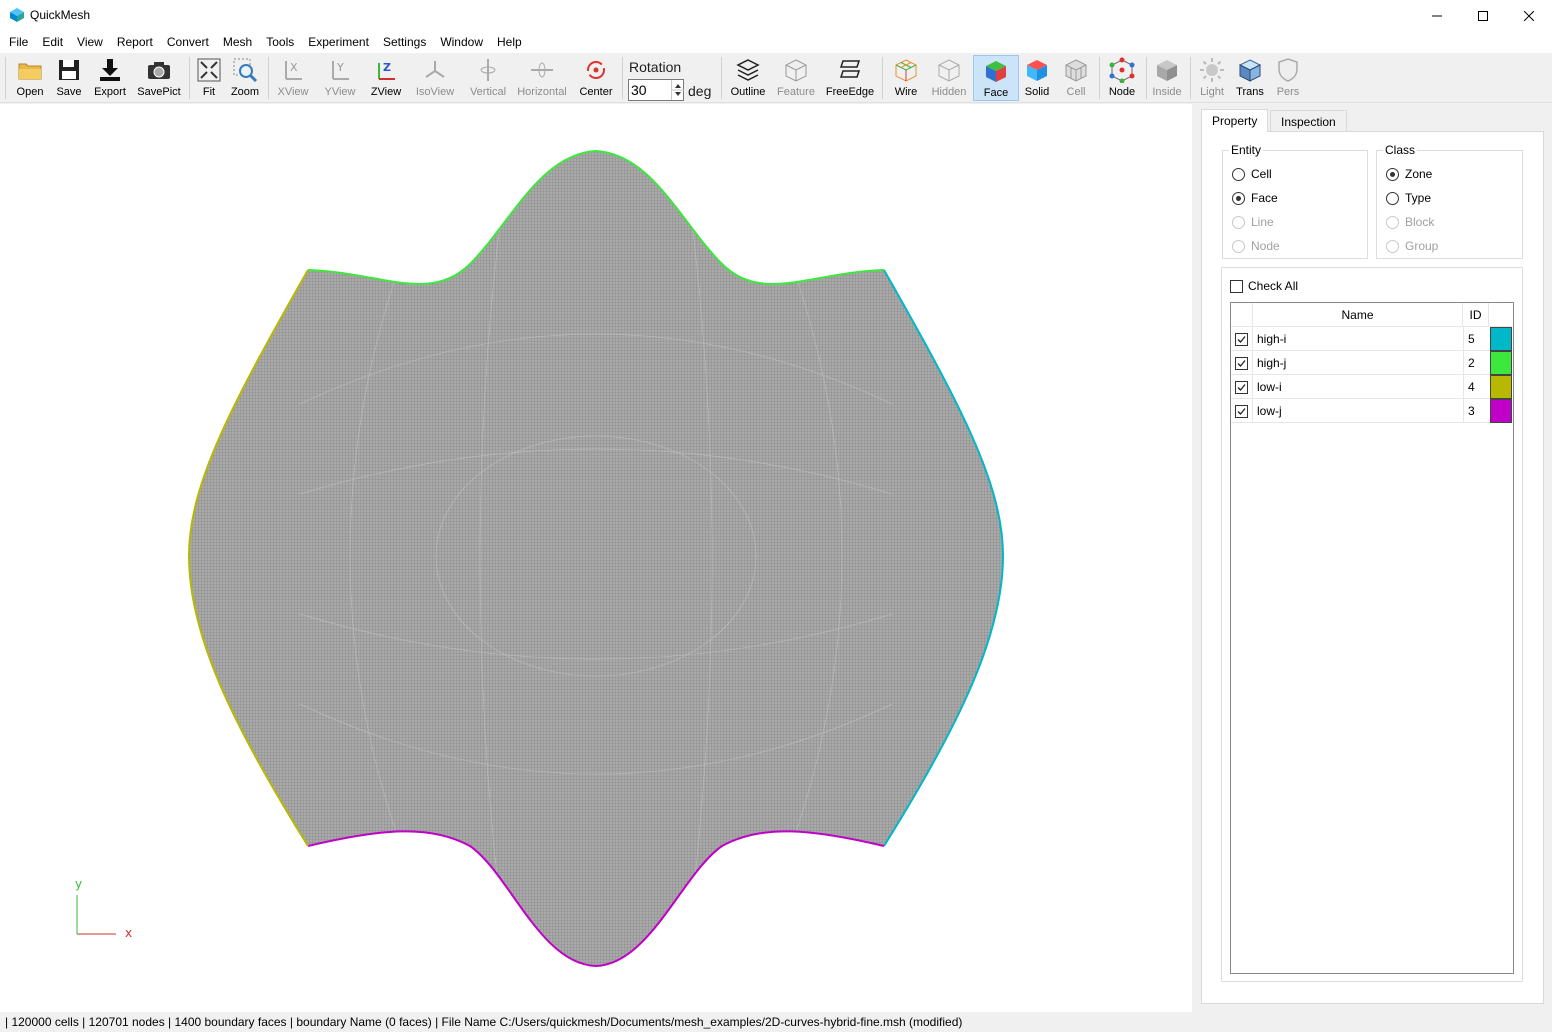 Image resolution: width=1552 pixels, height=1032 pixels. I want to click on window-title: QuickMesh, so click(60, 15).